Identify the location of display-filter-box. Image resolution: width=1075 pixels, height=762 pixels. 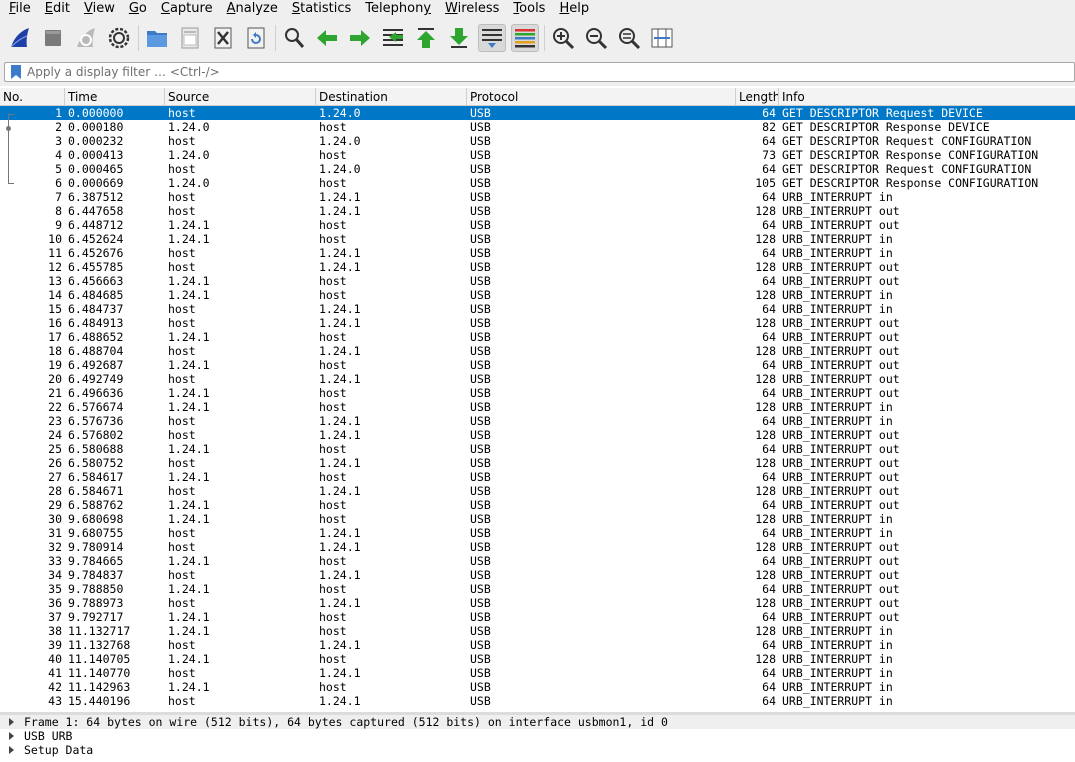
(539, 72).